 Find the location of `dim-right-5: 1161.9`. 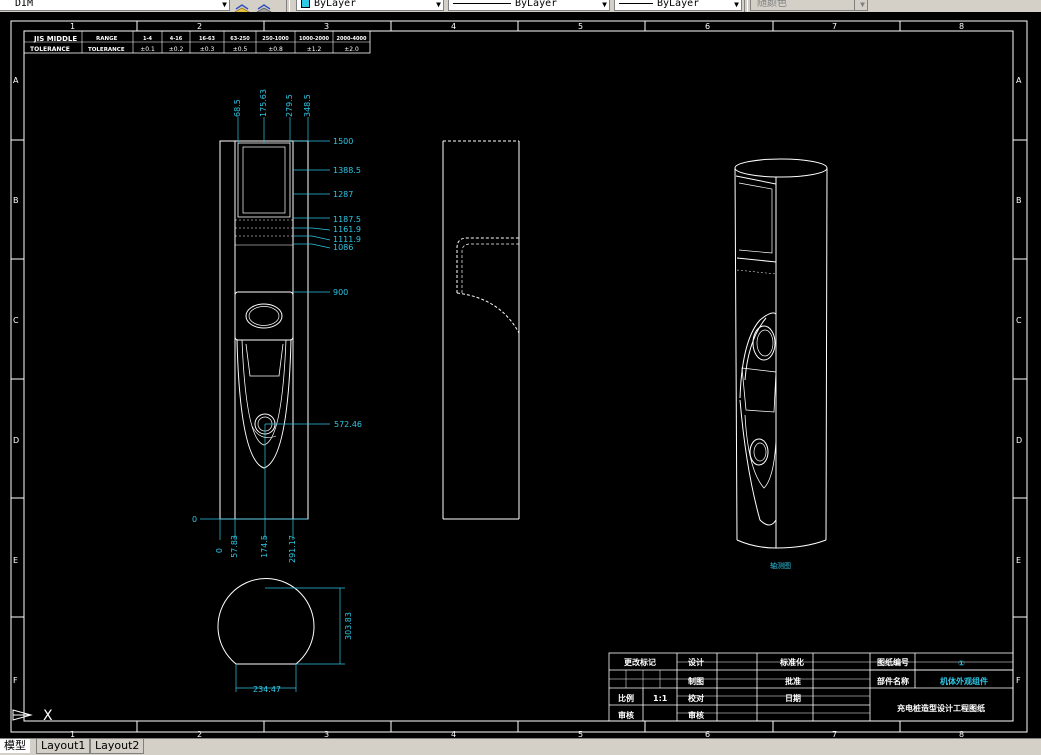

dim-right-5: 1161.9 is located at coordinates (347, 229).